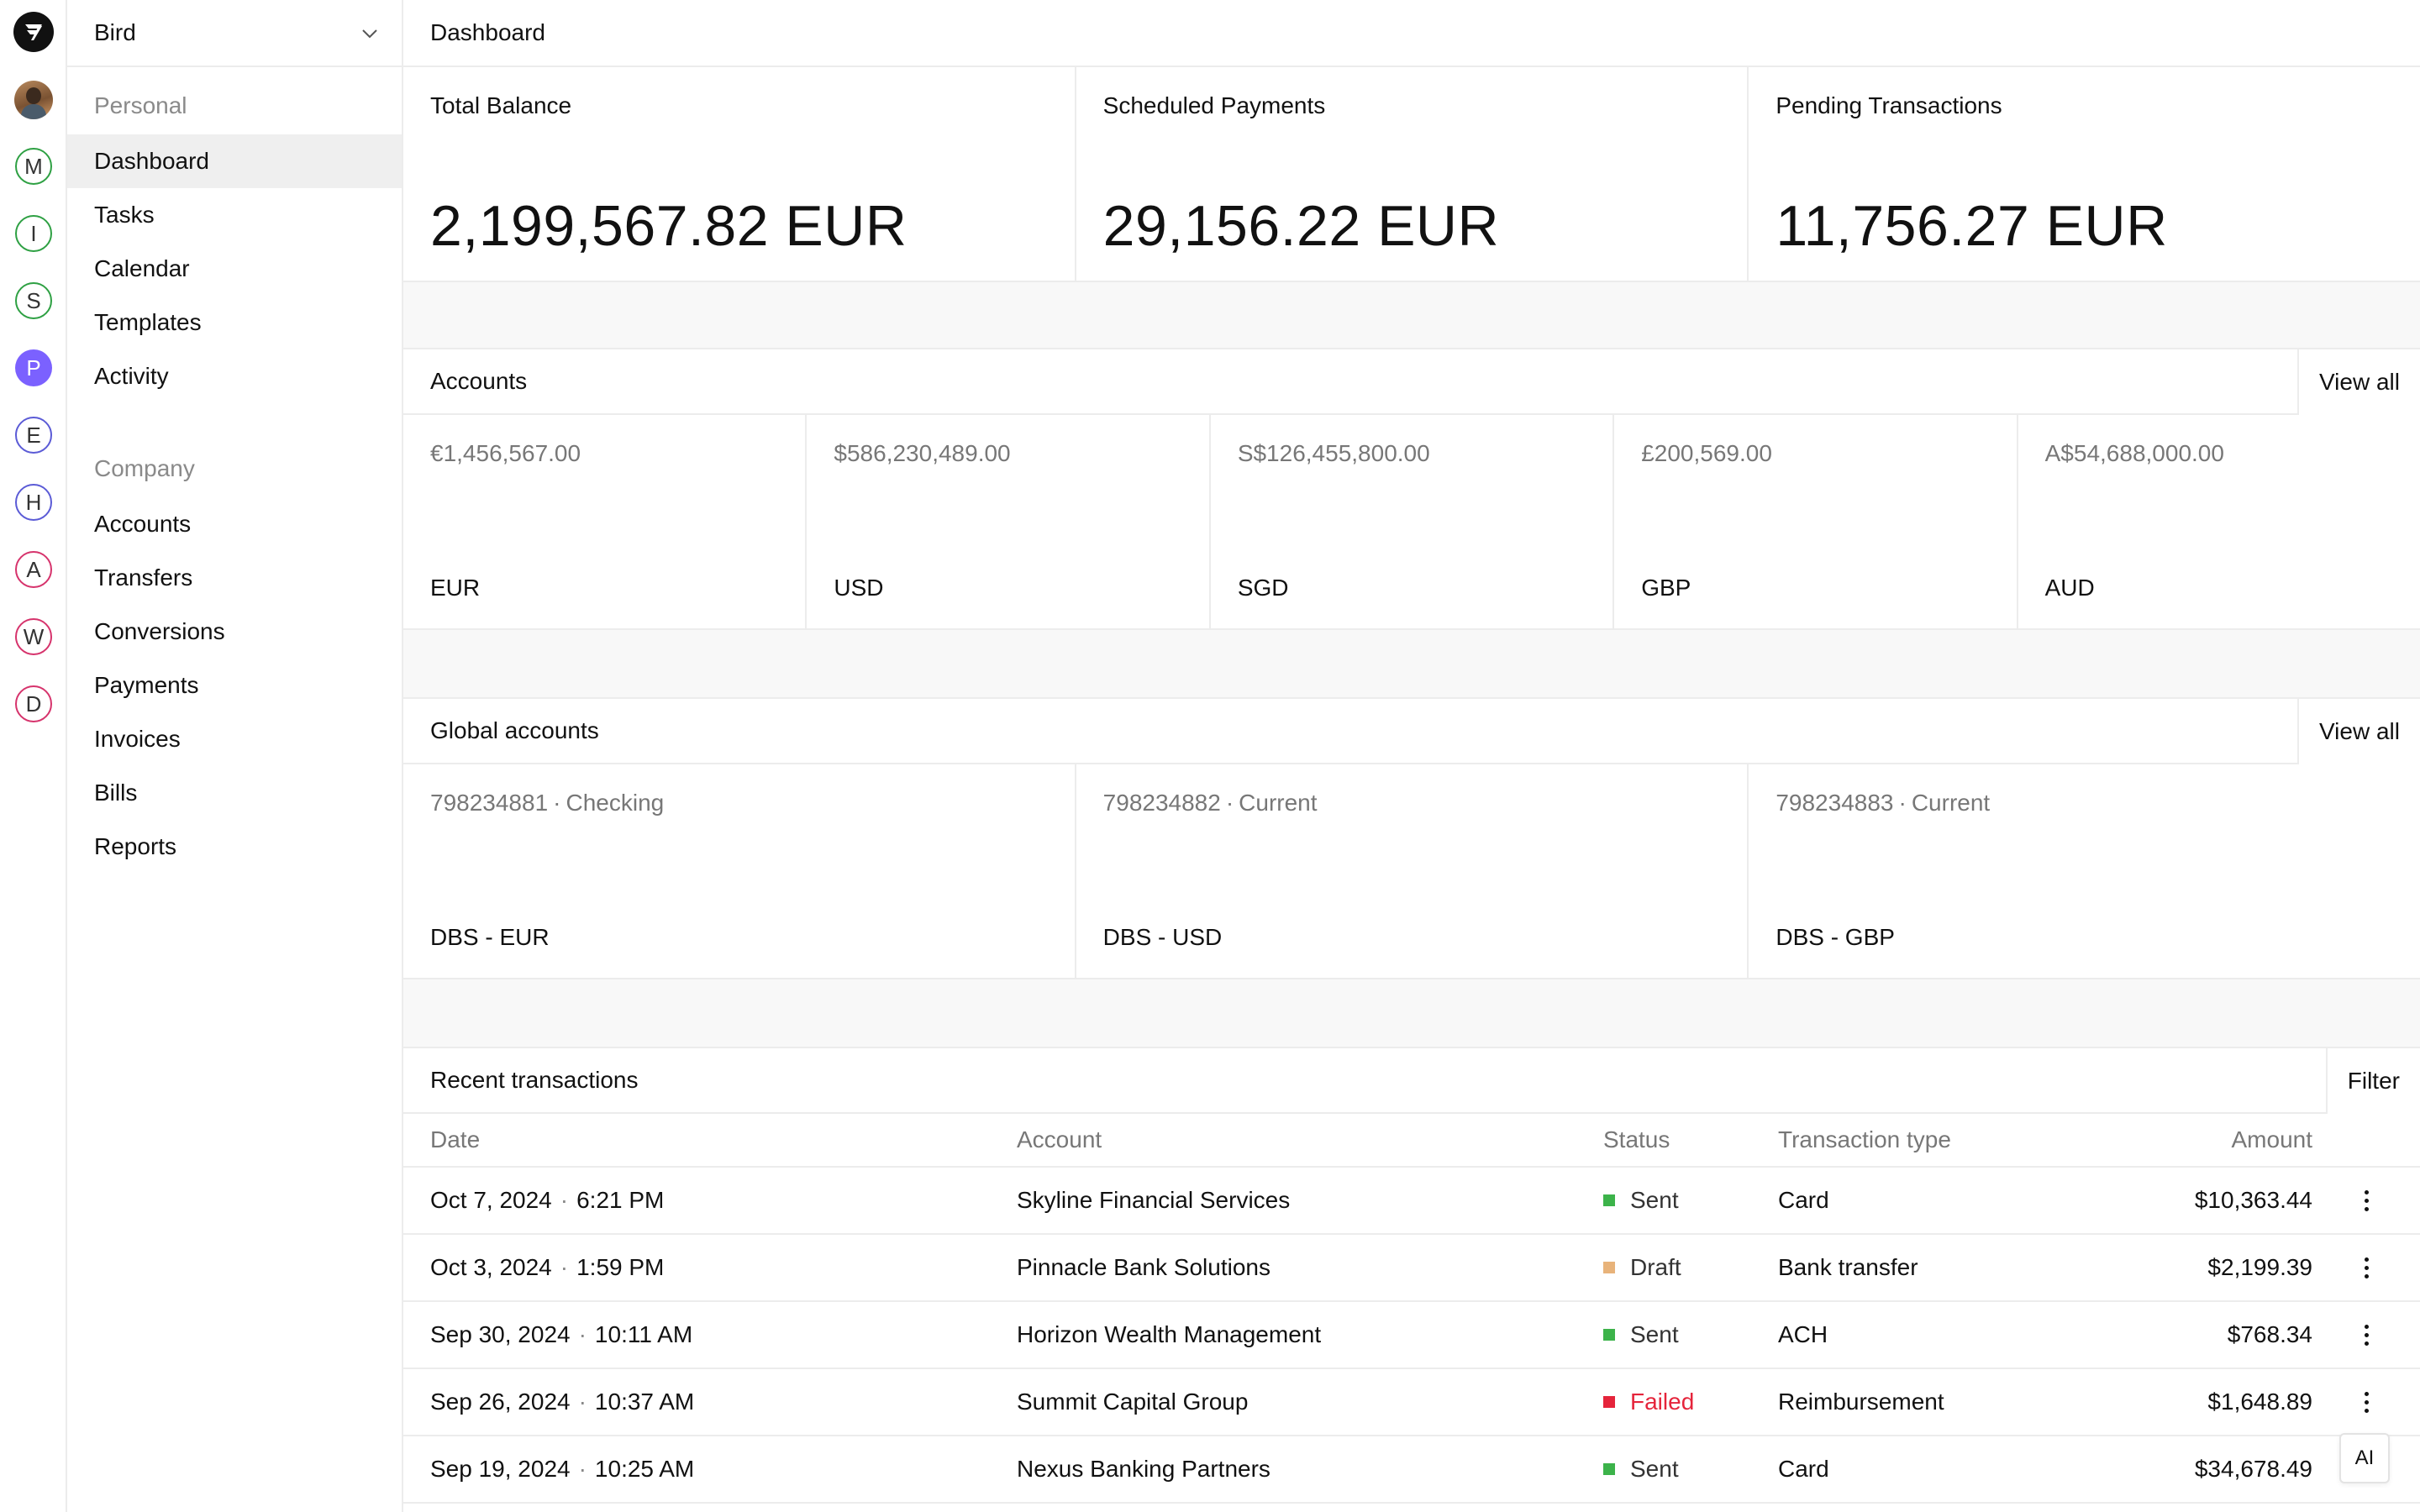  What do you see at coordinates (1972, 226) in the screenshot?
I see `stat-value: 11,756.27 EUR` at bounding box center [1972, 226].